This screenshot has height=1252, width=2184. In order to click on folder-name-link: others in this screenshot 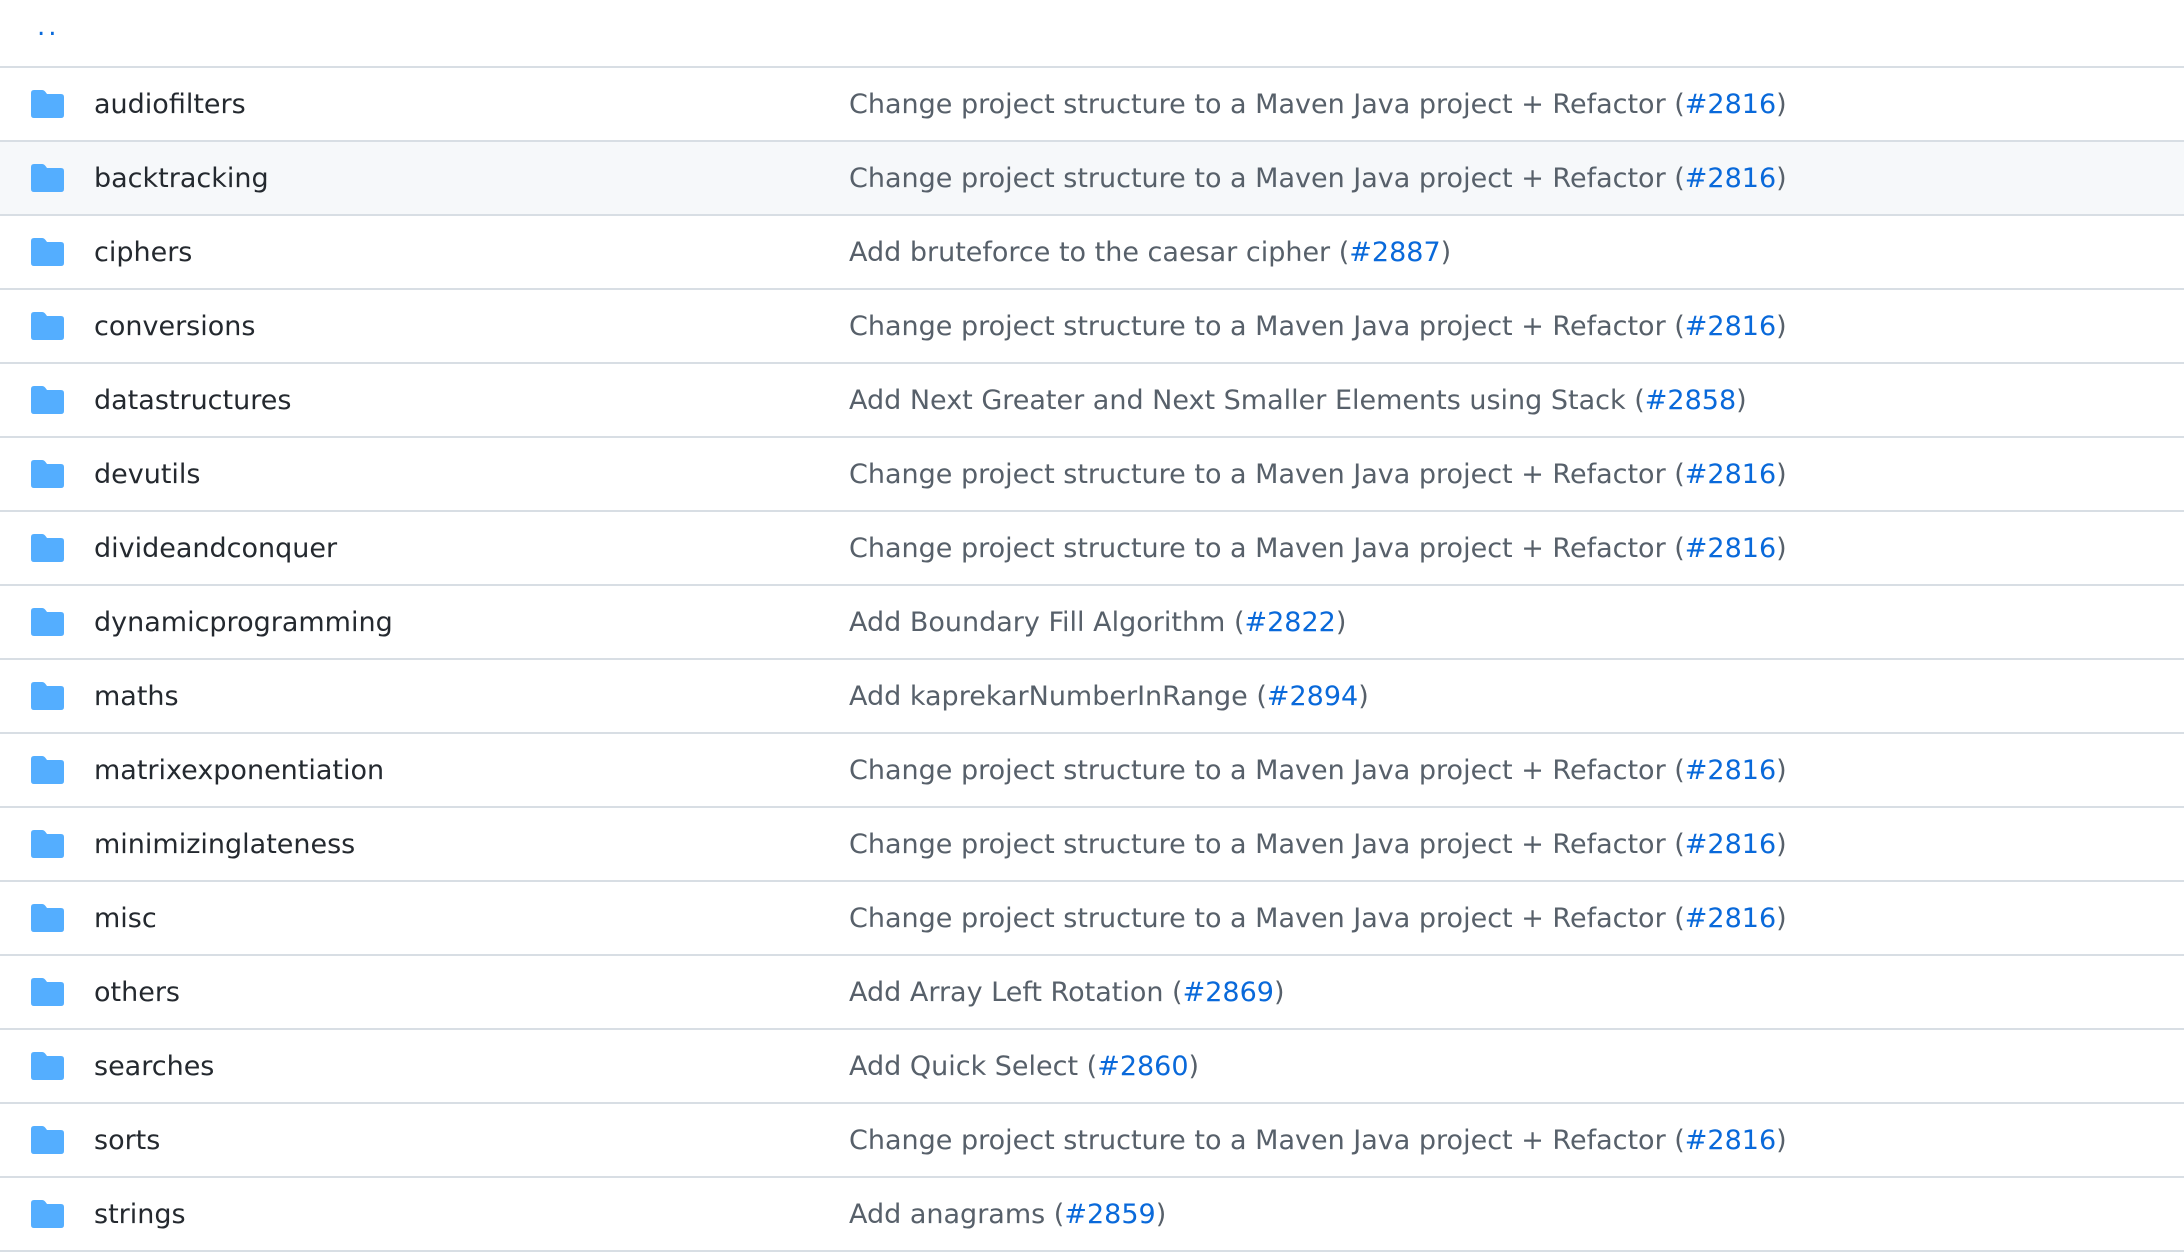, I will do `click(137, 993)`.